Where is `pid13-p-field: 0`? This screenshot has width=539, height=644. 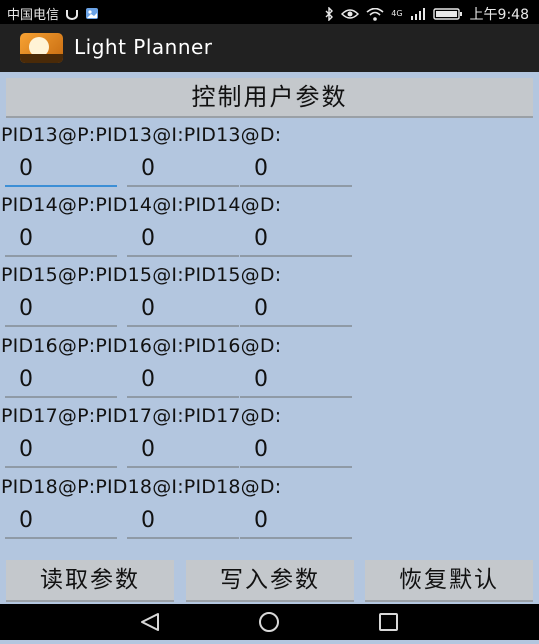 pid13-p-field: 0 is located at coordinates (61, 170).